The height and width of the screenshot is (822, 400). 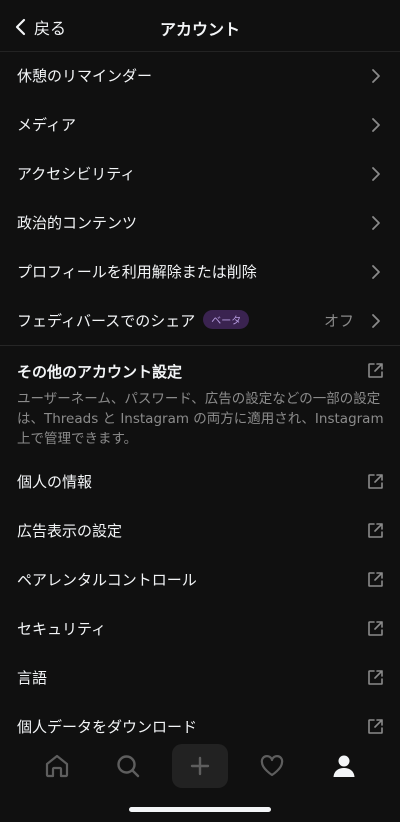 I want to click on nav-activity, so click(x=272, y=766).